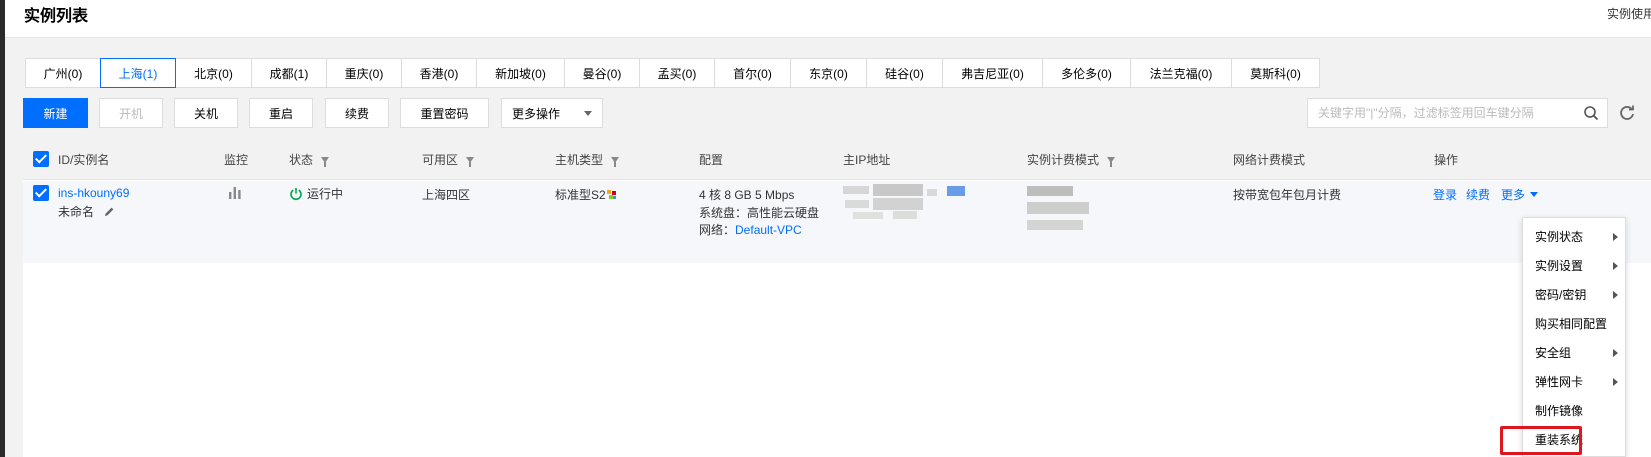 The image size is (1651, 457). What do you see at coordinates (63, 73) in the screenshot?
I see `region-tab-guangzhou: 广州(0)` at bounding box center [63, 73].